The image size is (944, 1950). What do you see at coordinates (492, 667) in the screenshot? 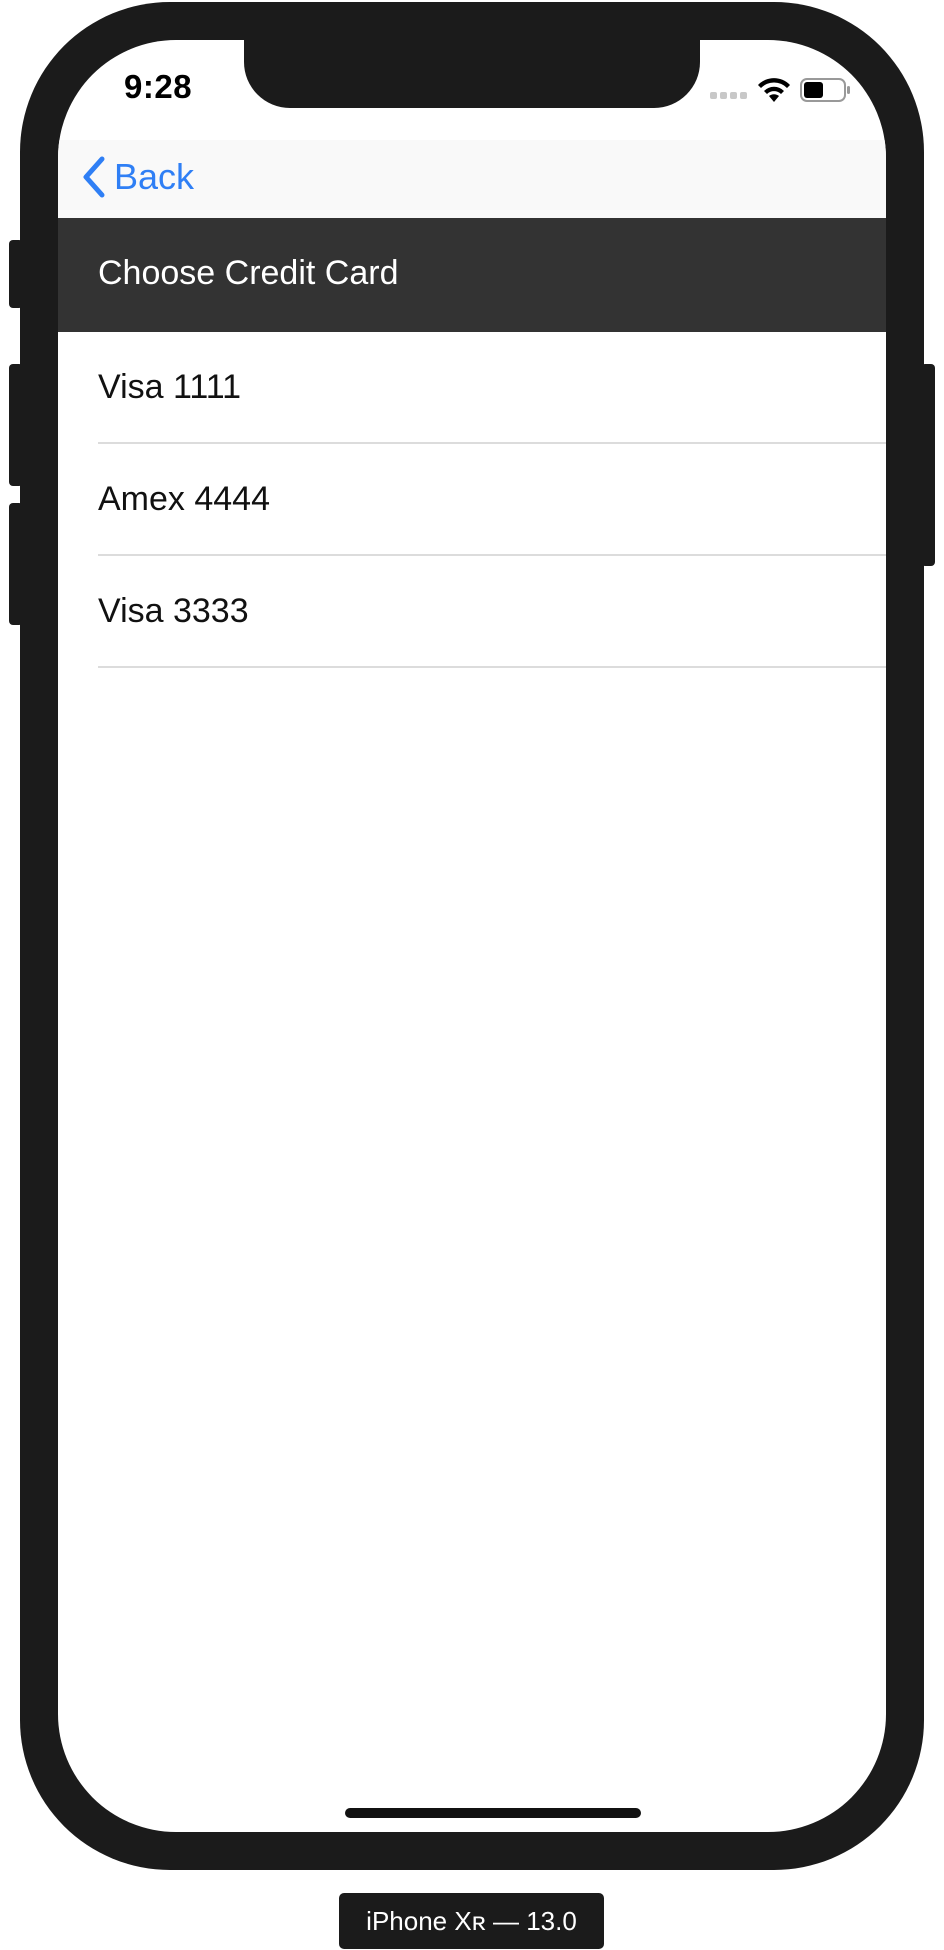
I see `divider` at bounding box center [492, 667].